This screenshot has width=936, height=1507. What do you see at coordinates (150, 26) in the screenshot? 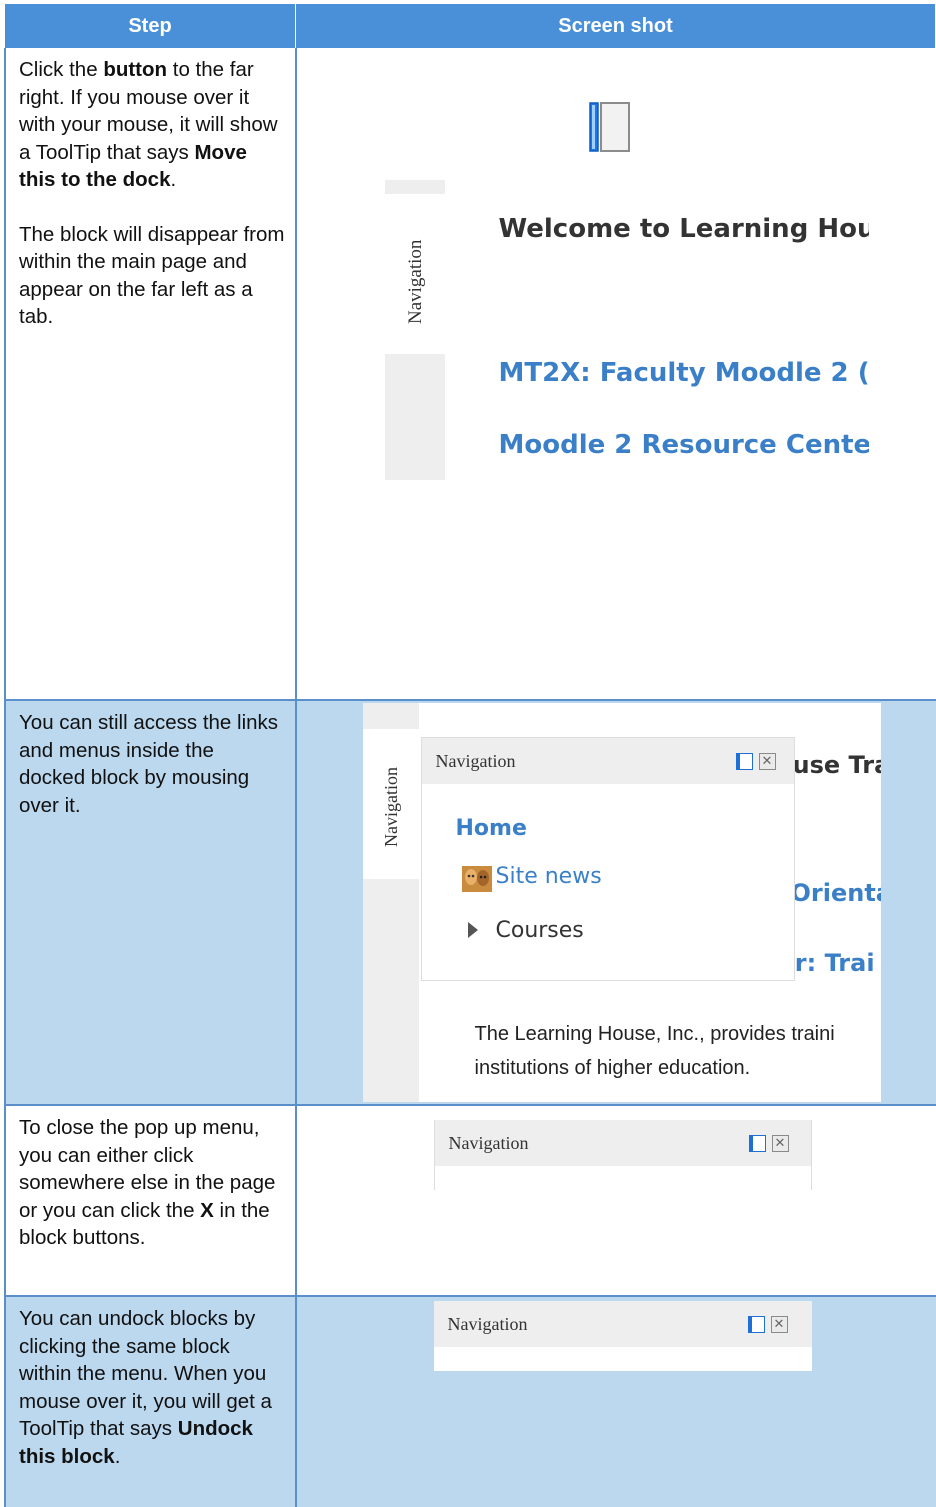
I see `step-column-header: Step` at bounding box center [150, 26].